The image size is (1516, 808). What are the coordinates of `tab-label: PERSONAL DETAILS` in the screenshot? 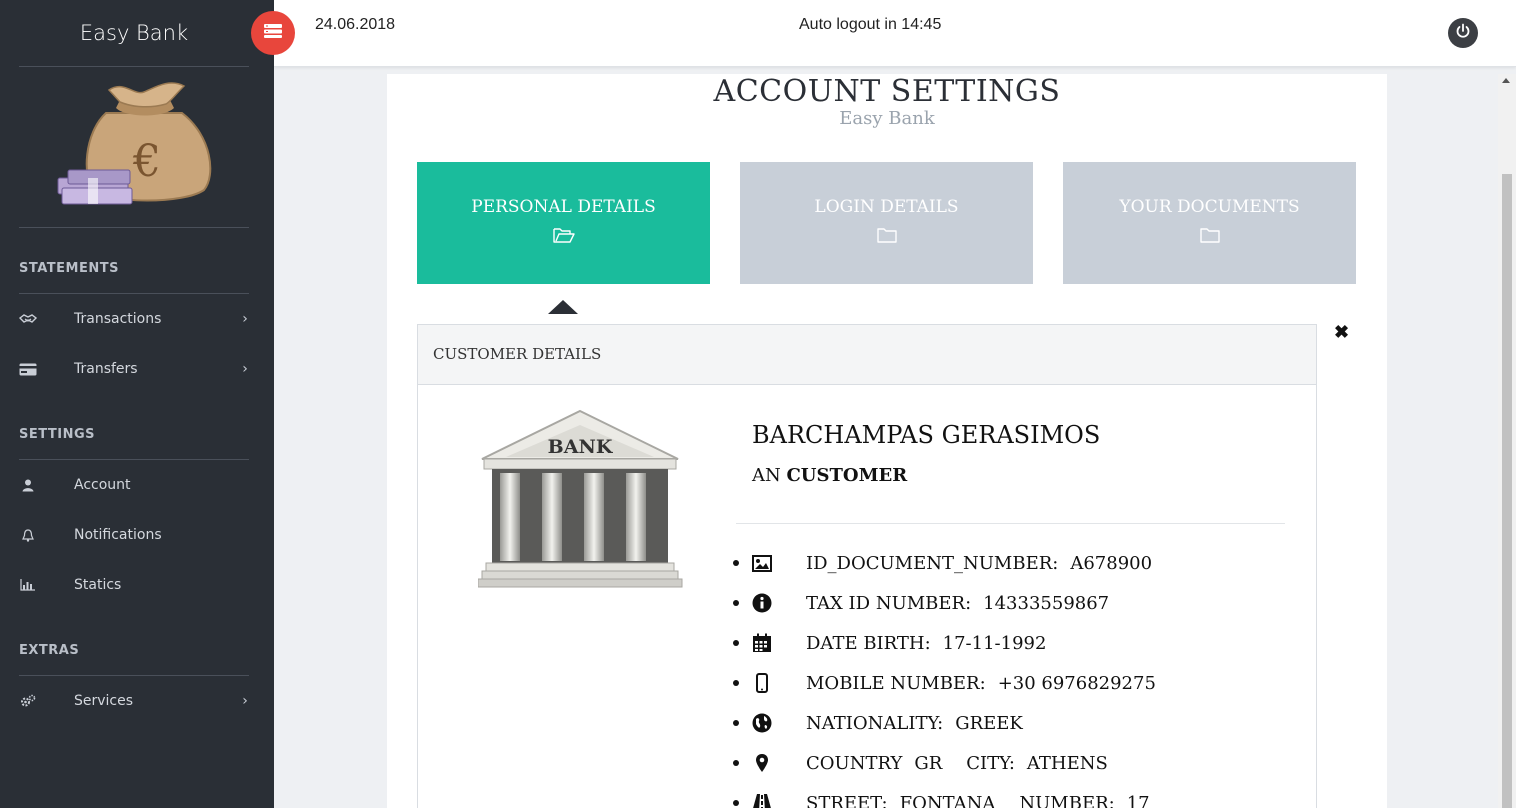 It's located at (563, 207).